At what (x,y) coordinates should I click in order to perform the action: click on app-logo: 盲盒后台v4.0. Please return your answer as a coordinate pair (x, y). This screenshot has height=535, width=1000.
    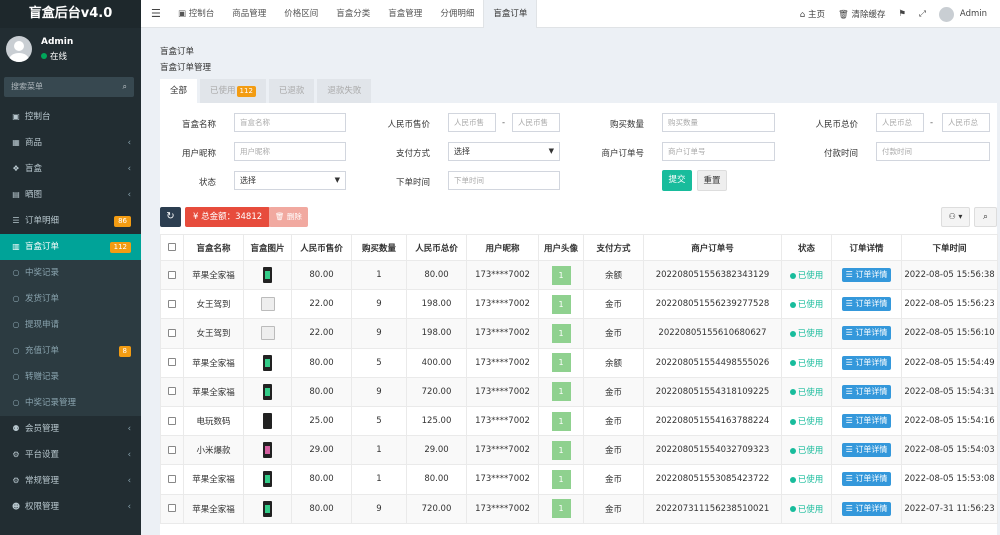
    Looking at the image, I should click on (70, 14).